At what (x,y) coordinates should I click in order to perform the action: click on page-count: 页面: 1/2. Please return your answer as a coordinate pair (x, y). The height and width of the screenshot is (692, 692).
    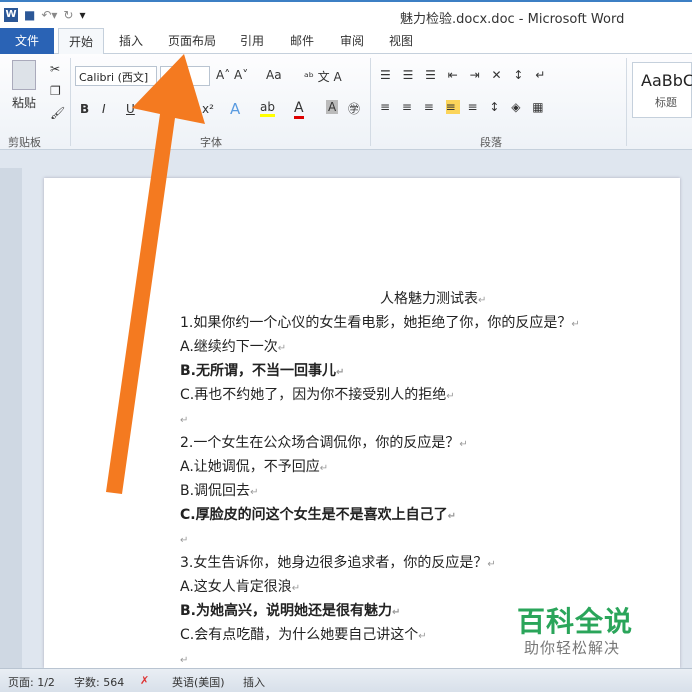
    Looking at the image, I should click on (31, 682).